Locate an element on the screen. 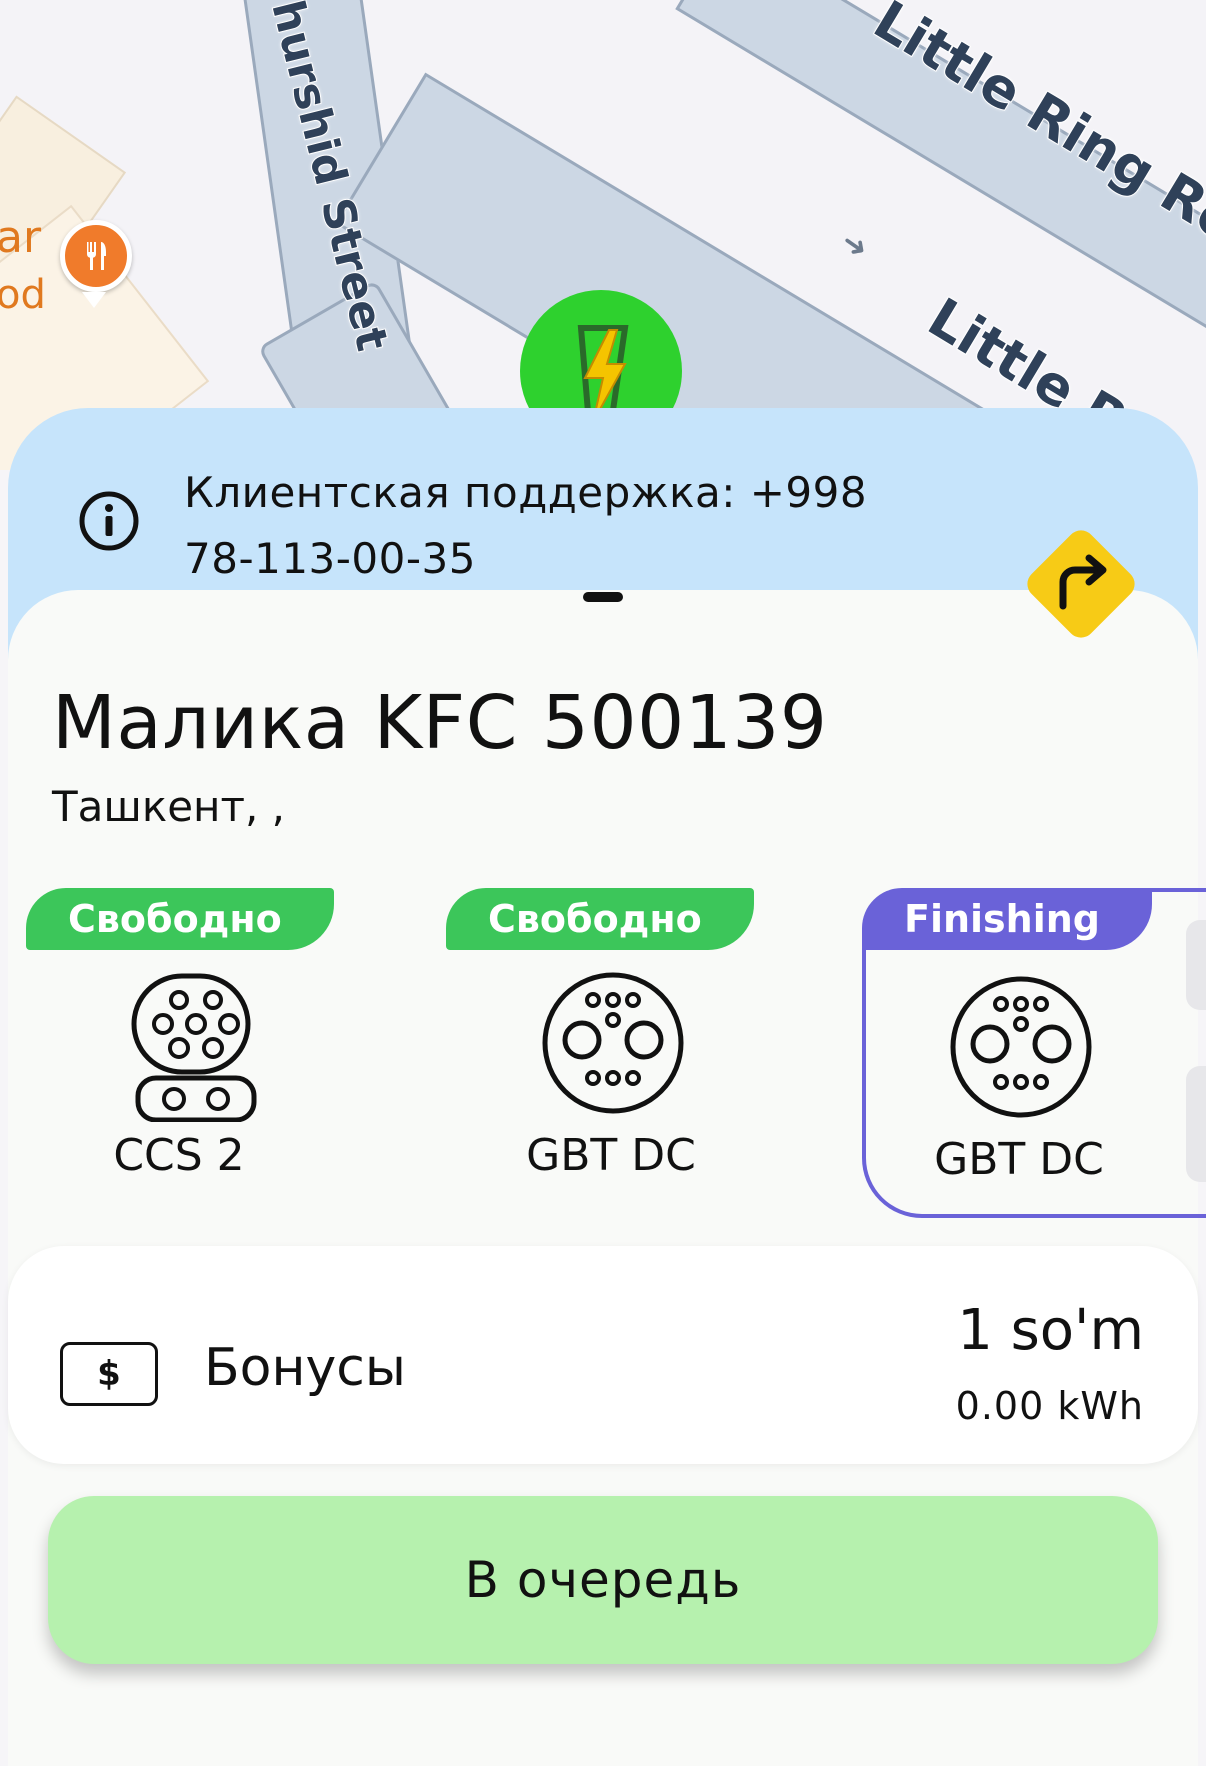  ccs2-plug-icon is located at coordinates (194, 1047).